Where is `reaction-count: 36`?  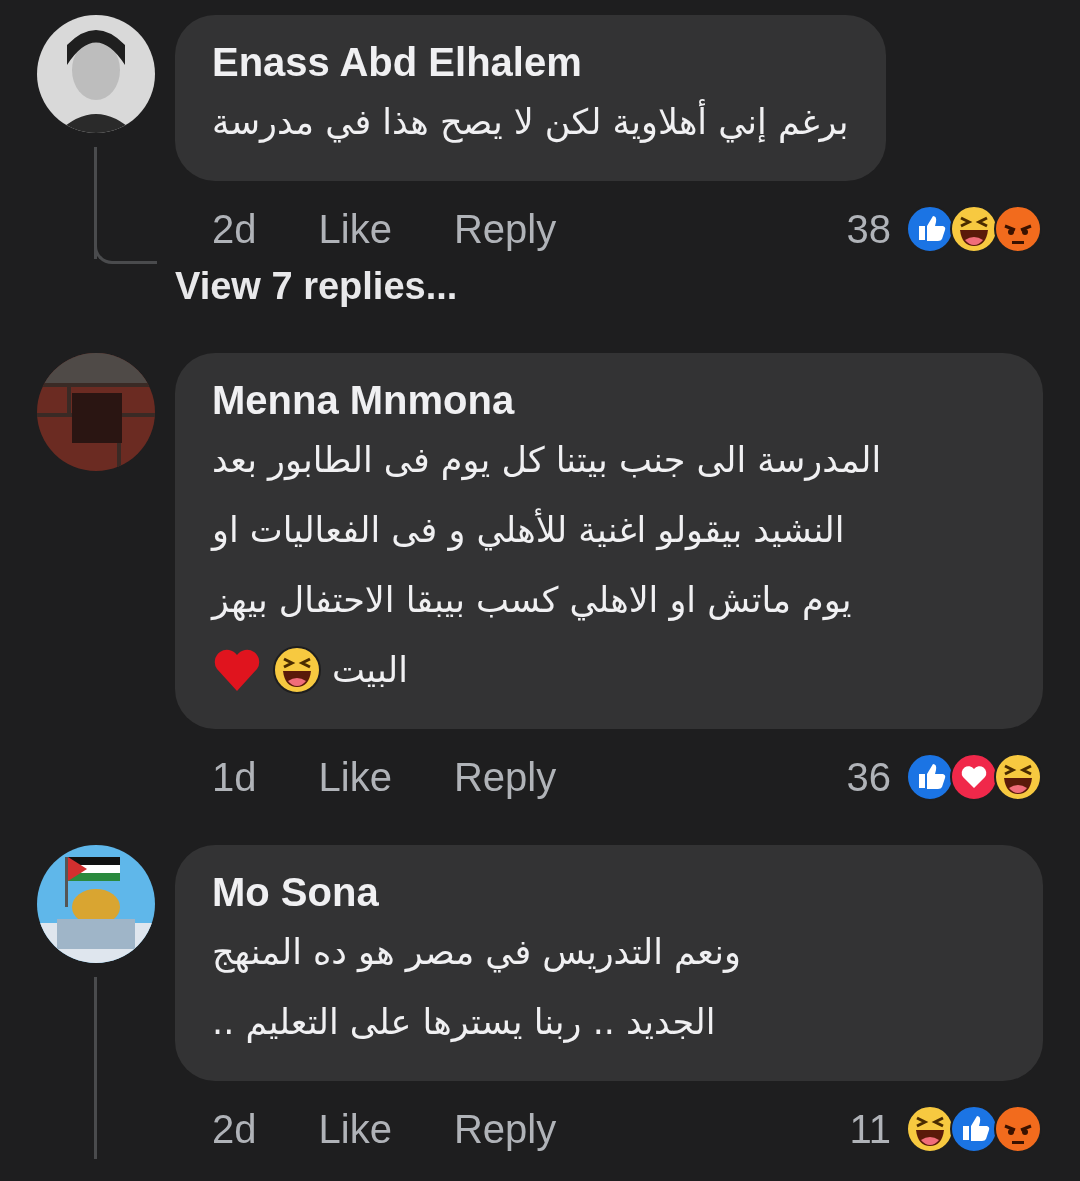 reaction-count: 36 is located at coordinates (868, 777).